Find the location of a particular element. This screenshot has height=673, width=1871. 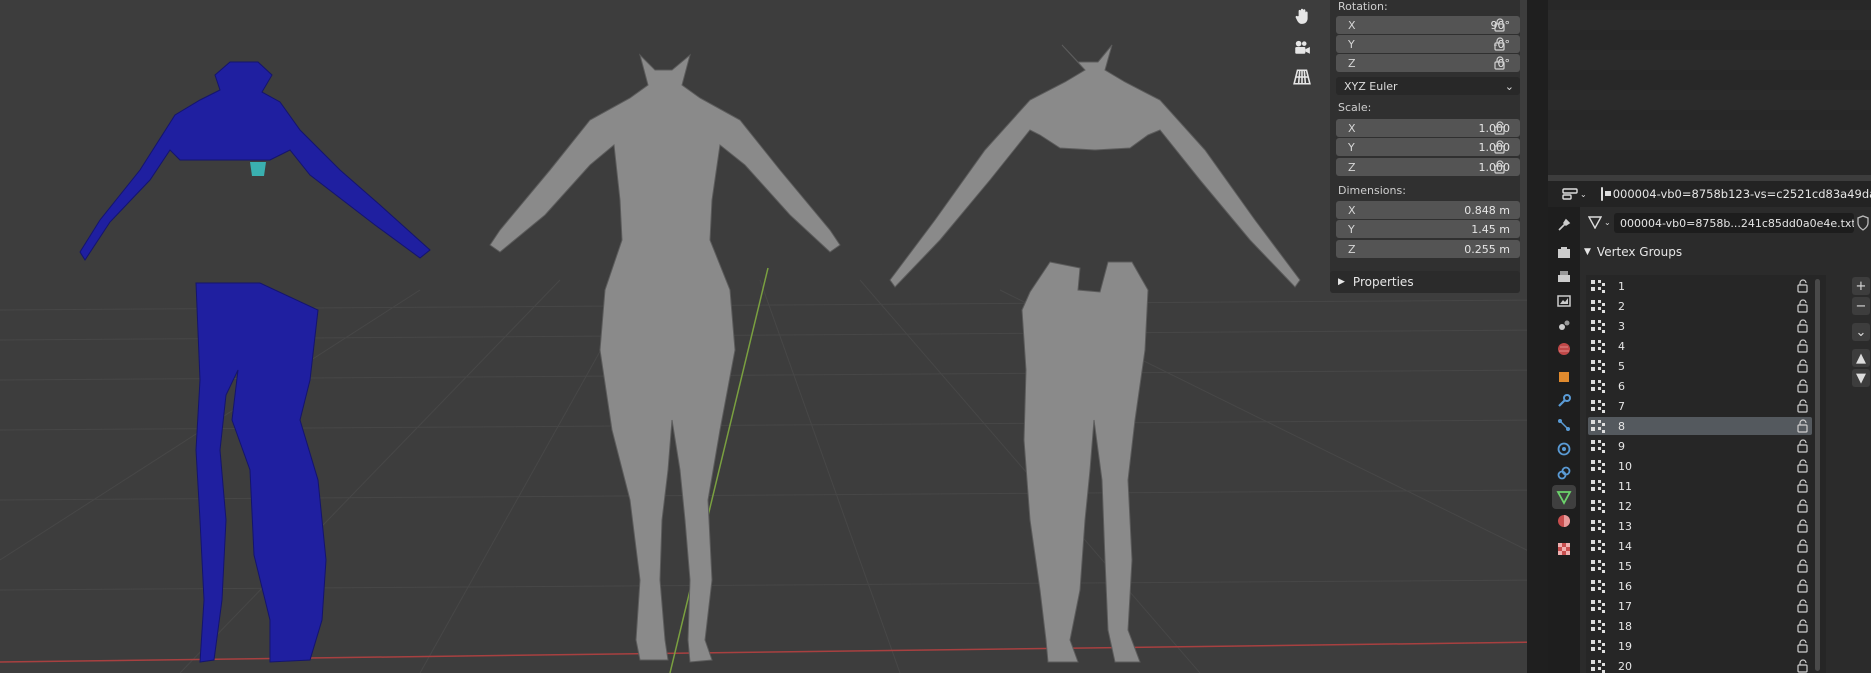

world-tab-icon is located at coordinates (1564, 349).